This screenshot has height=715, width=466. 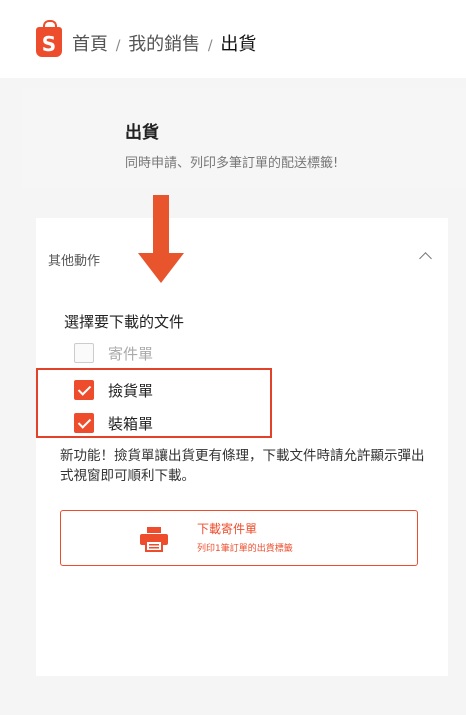 What do you see at coordinates (242, 258) in the screenshot?
I see `more-actions-header: 其他動作` at bounding box center [242, 258].